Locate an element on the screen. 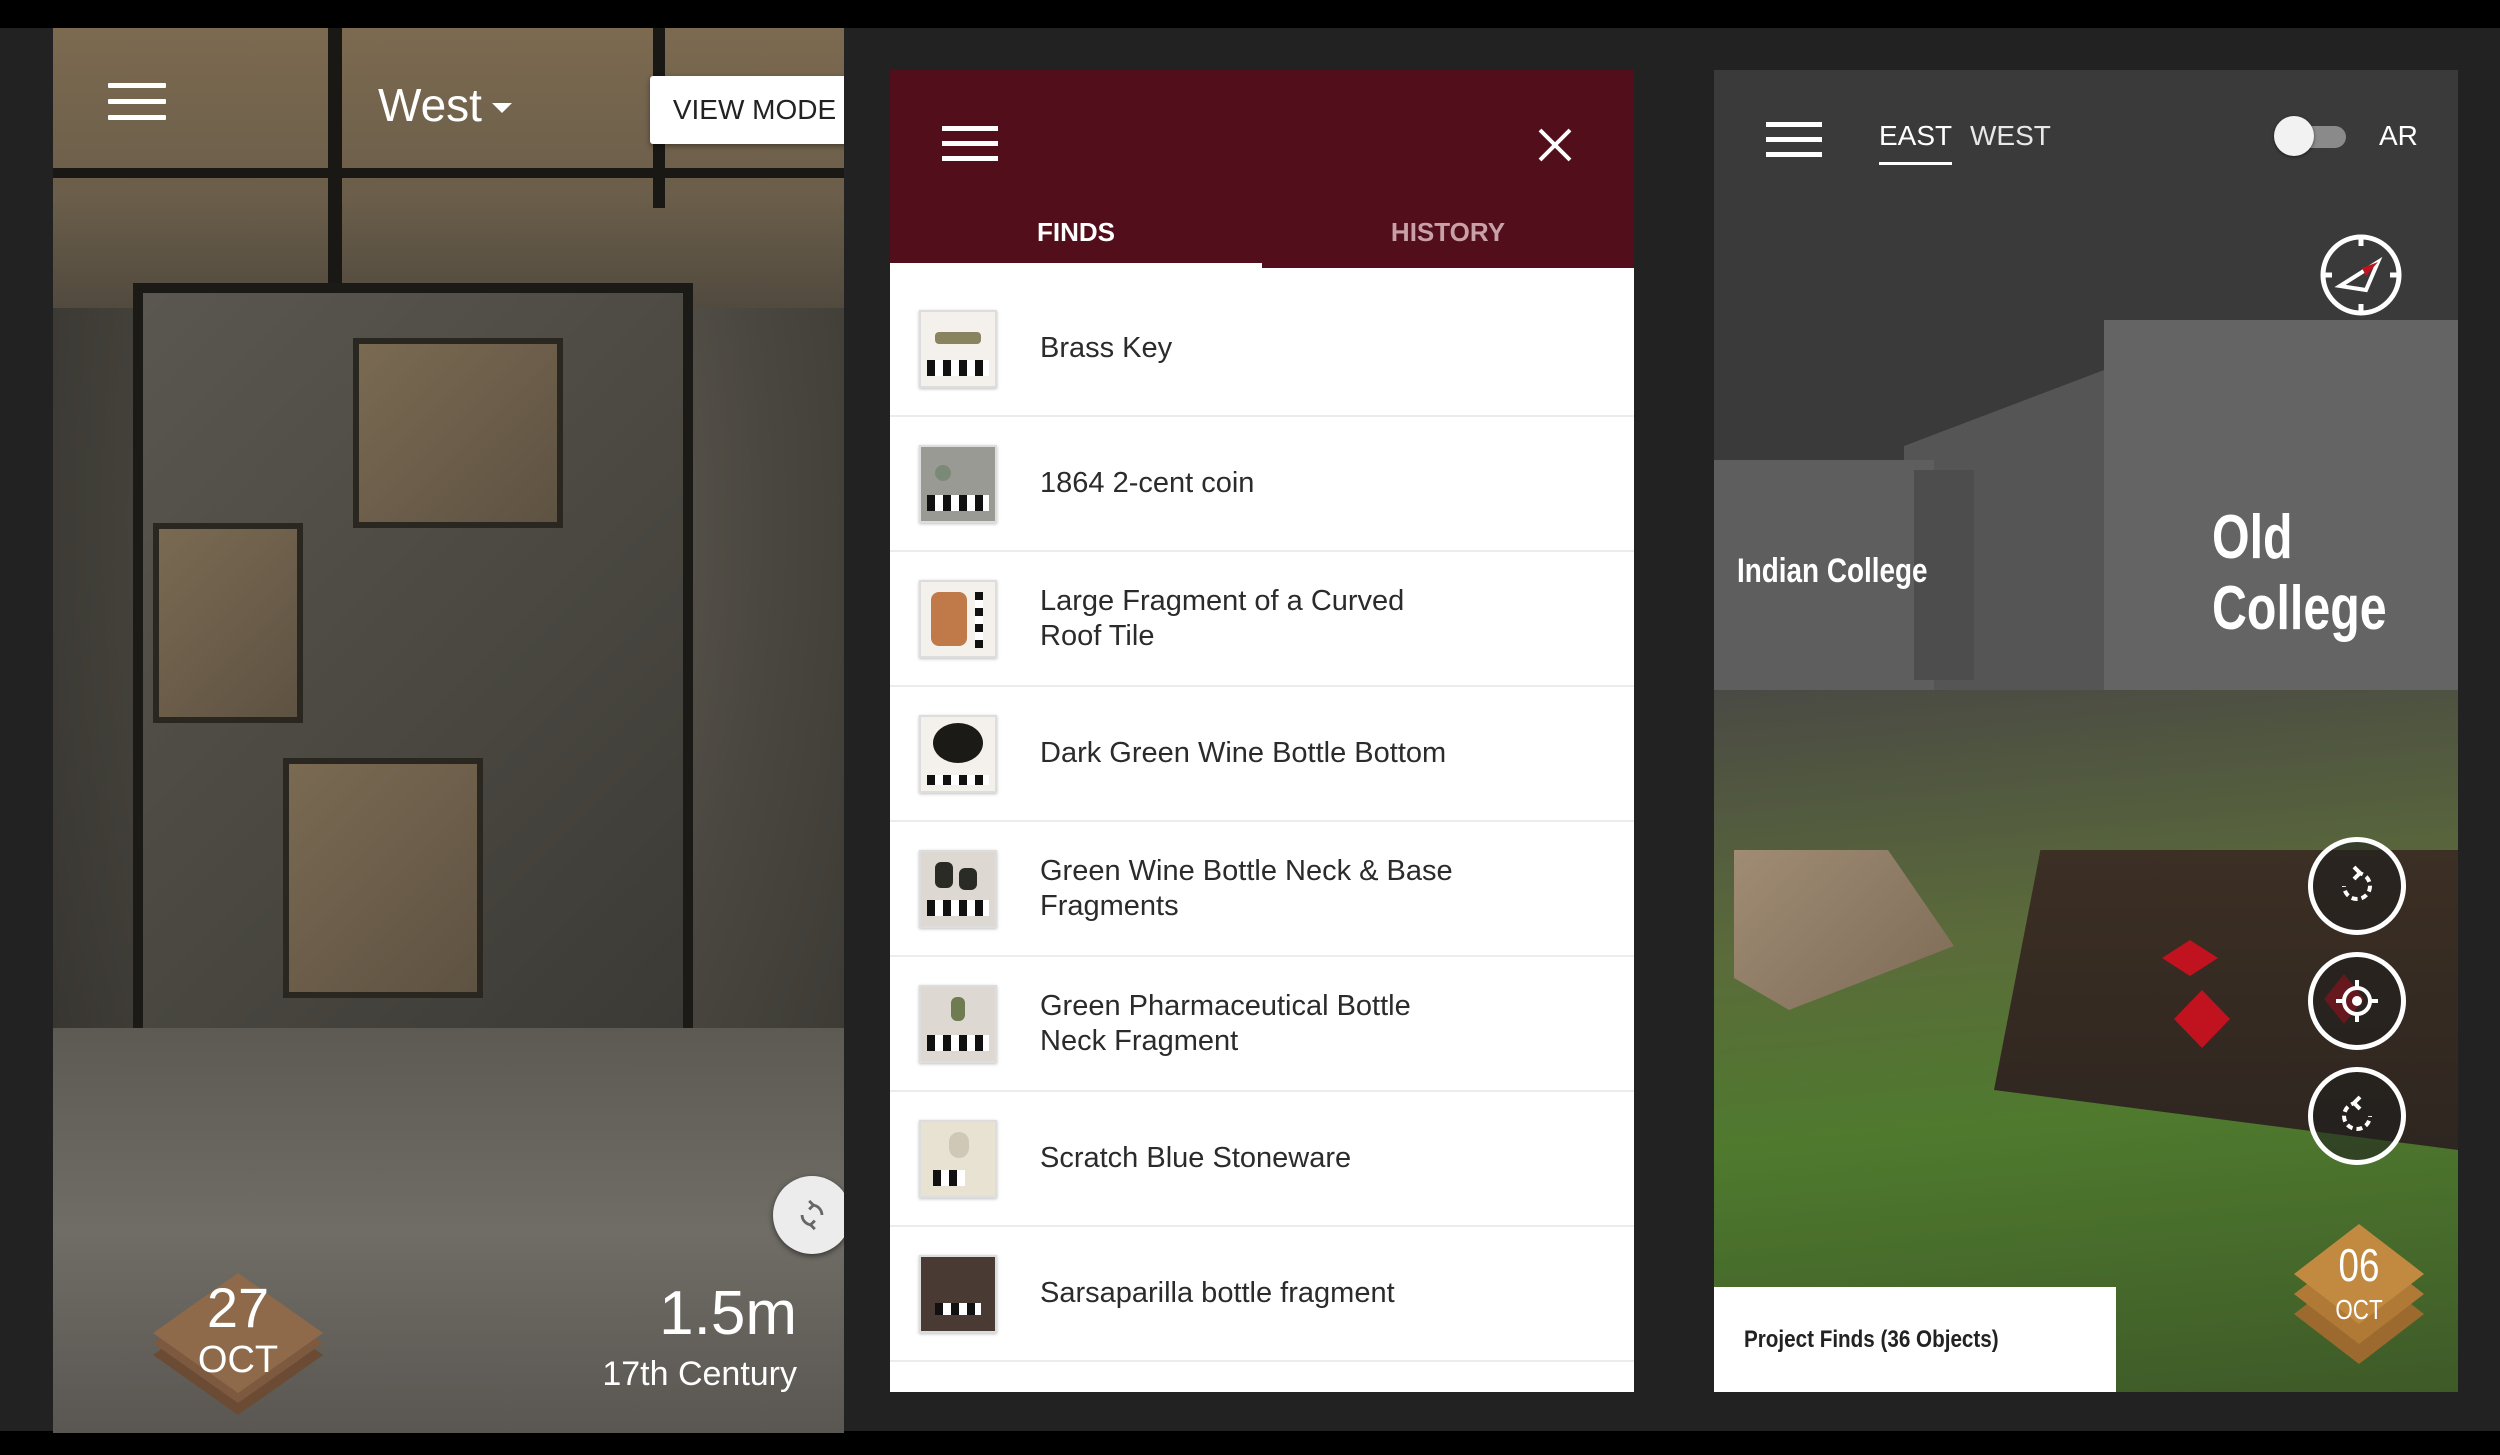 Image resolution: width=2500 pixels, height=1455 pixels. find-item-roof-tile: Large Fragment of a Curved Roof Tile is located at coordinates (1262, 619).